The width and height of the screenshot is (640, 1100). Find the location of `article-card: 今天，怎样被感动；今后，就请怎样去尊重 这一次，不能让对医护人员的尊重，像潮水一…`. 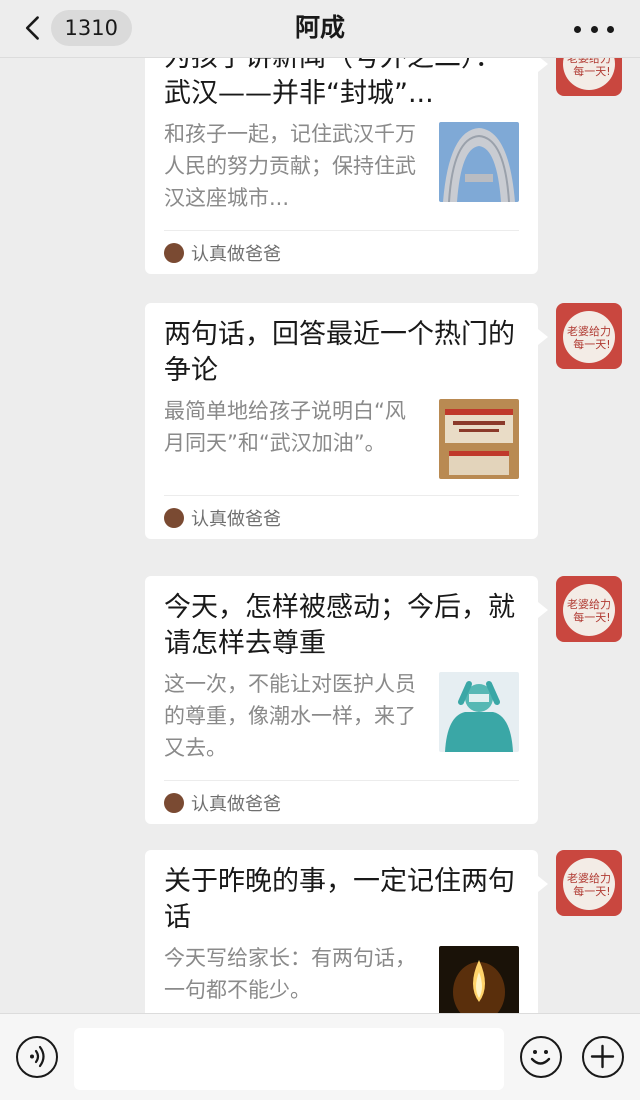

article-card: 今天，怎样被感动；今后，就请怎样去尊重 这一次，不能让对医护人员的尊重，像潮水一… is located at coordinates (346, 700).